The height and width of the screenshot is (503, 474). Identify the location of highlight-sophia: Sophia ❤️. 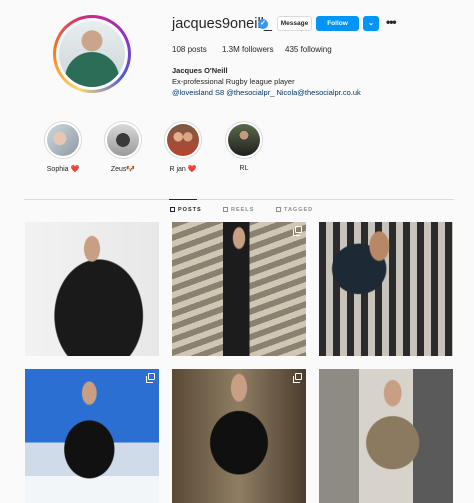
(63, 147).